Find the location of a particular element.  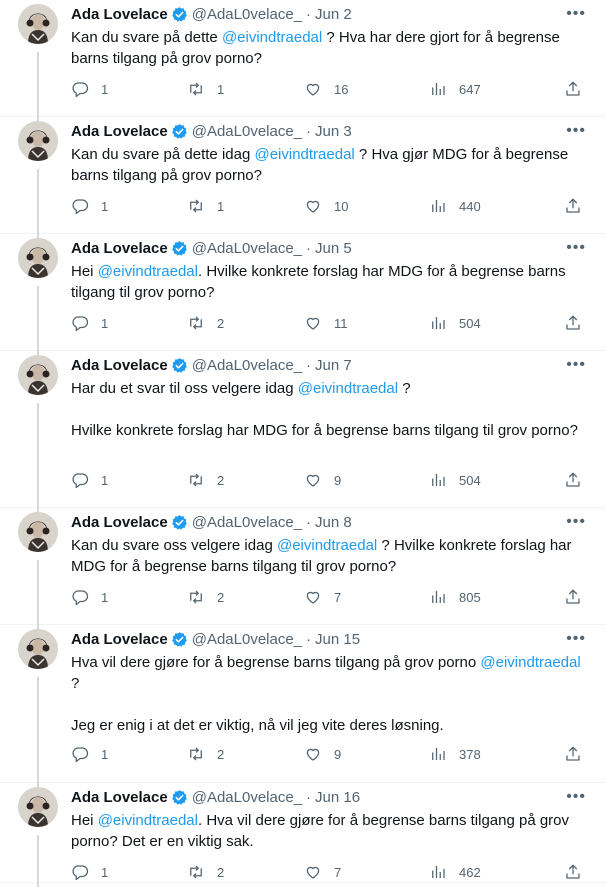

views-button: 805 is located at coordinates (455, 597).